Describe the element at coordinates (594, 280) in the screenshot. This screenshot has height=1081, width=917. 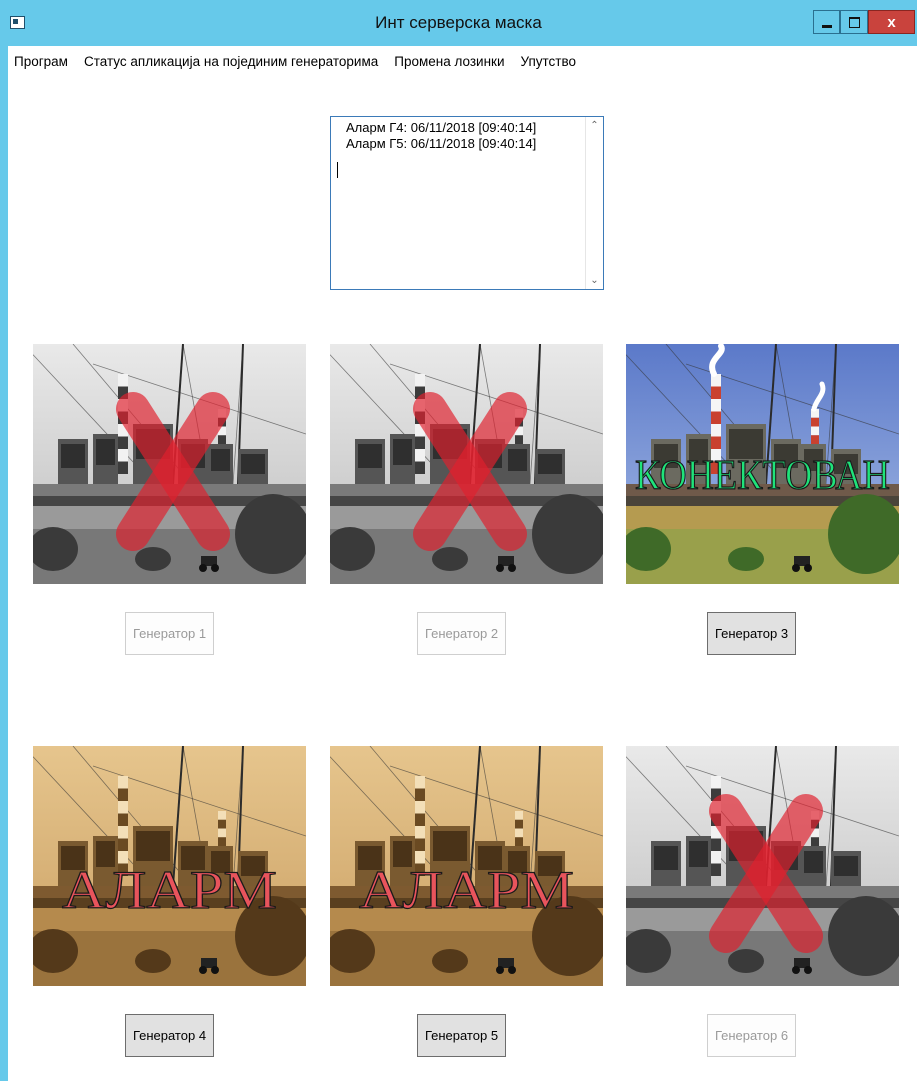
I see `chevron-down-icon: ⌄` at that location.